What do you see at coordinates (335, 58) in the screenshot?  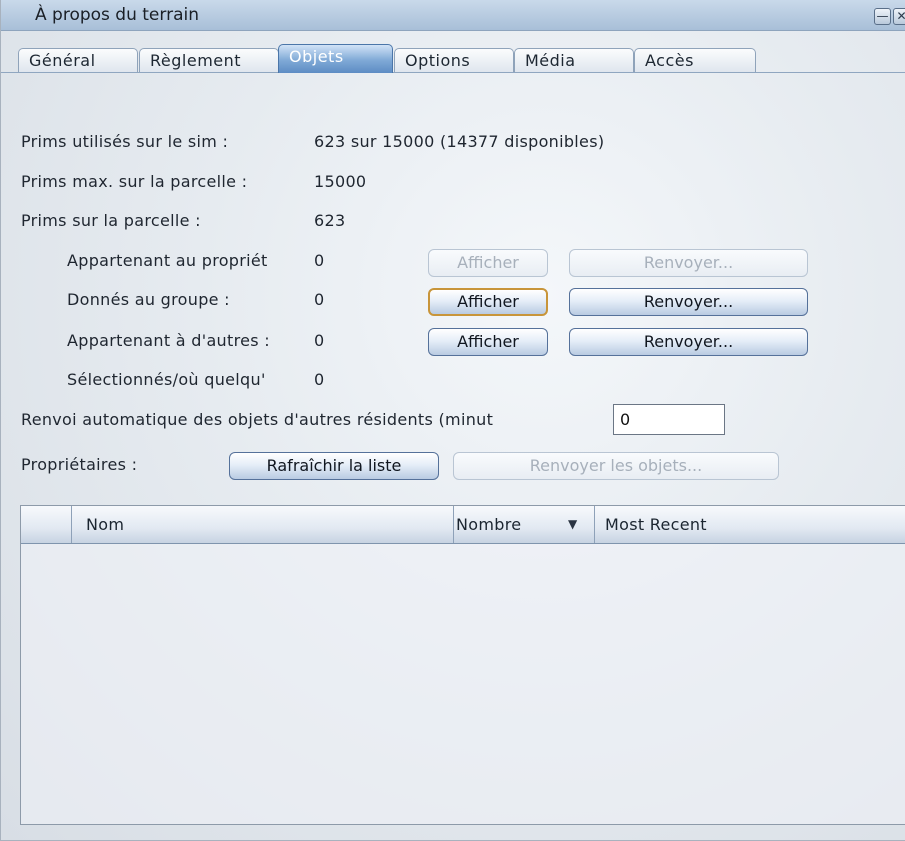 I see `tab-objets: Objets` at bounding box center [335, 58].